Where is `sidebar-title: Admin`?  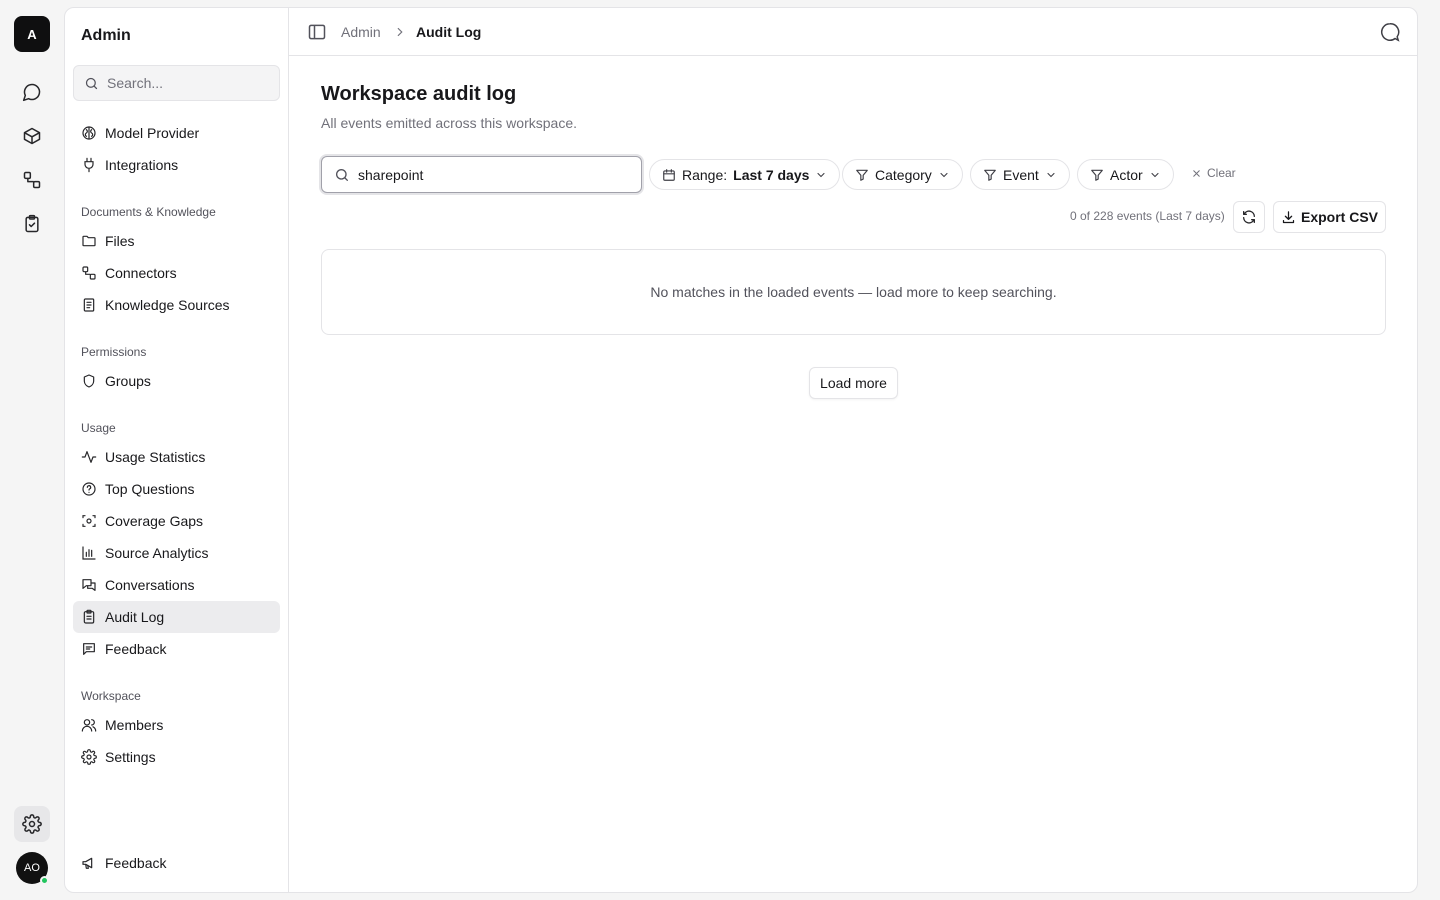
sidebar-title: Admin is located at coordinates (106, 35).